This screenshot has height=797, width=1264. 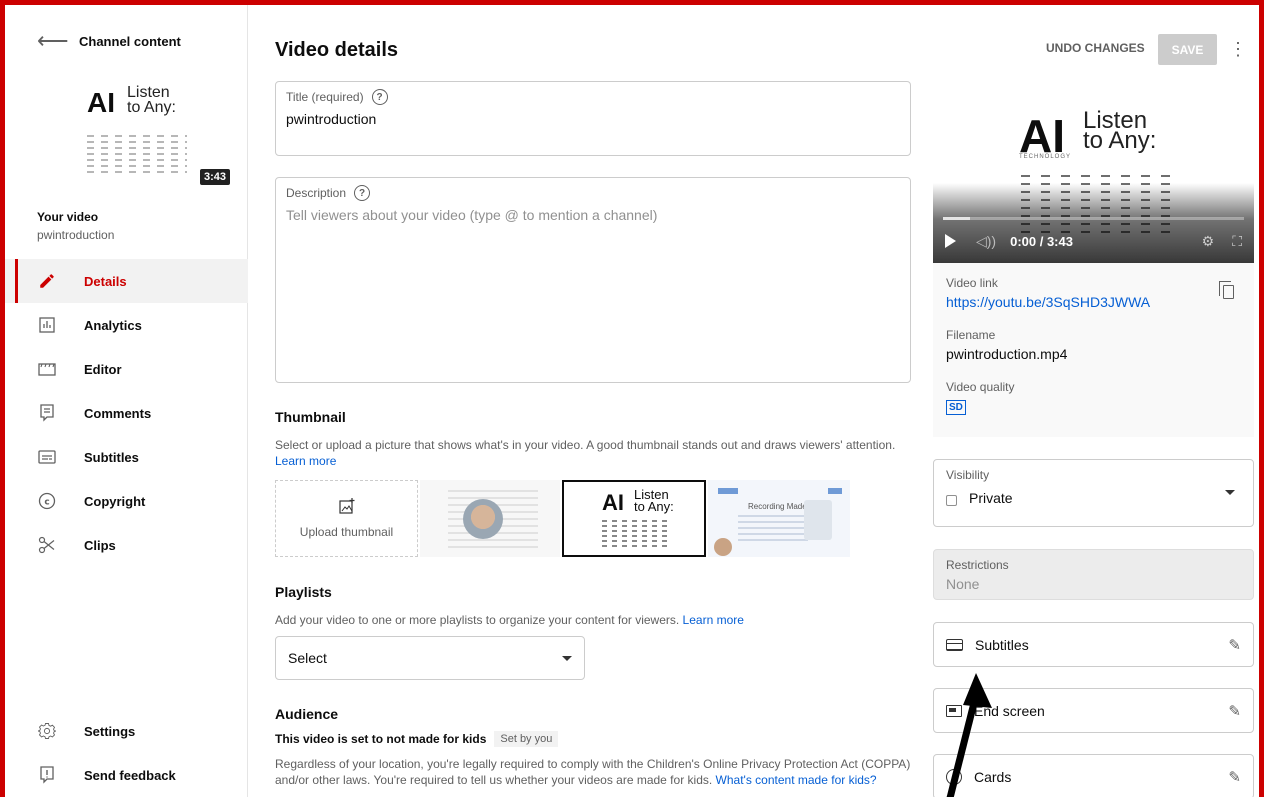 What do you see at coordinates (105, 281) in the screenshot?
I see `sidebar-item-label: Details` at bounding box center [105, 281].